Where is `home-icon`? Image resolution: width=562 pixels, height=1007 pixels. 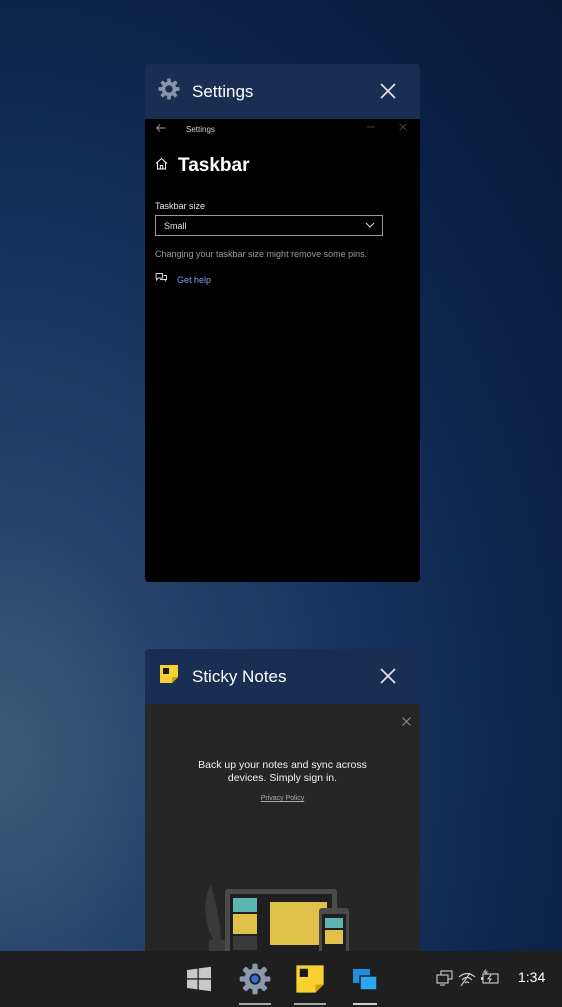
home-icon is located at coordinates (161, 166).